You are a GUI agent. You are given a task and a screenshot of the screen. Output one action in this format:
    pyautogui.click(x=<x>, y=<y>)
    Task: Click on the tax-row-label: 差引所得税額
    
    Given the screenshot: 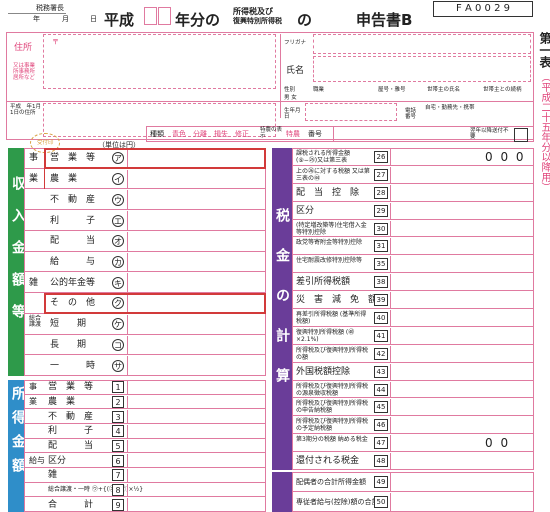 What is the action you would take?
    pyautogui.click(x=323, y=282)
    